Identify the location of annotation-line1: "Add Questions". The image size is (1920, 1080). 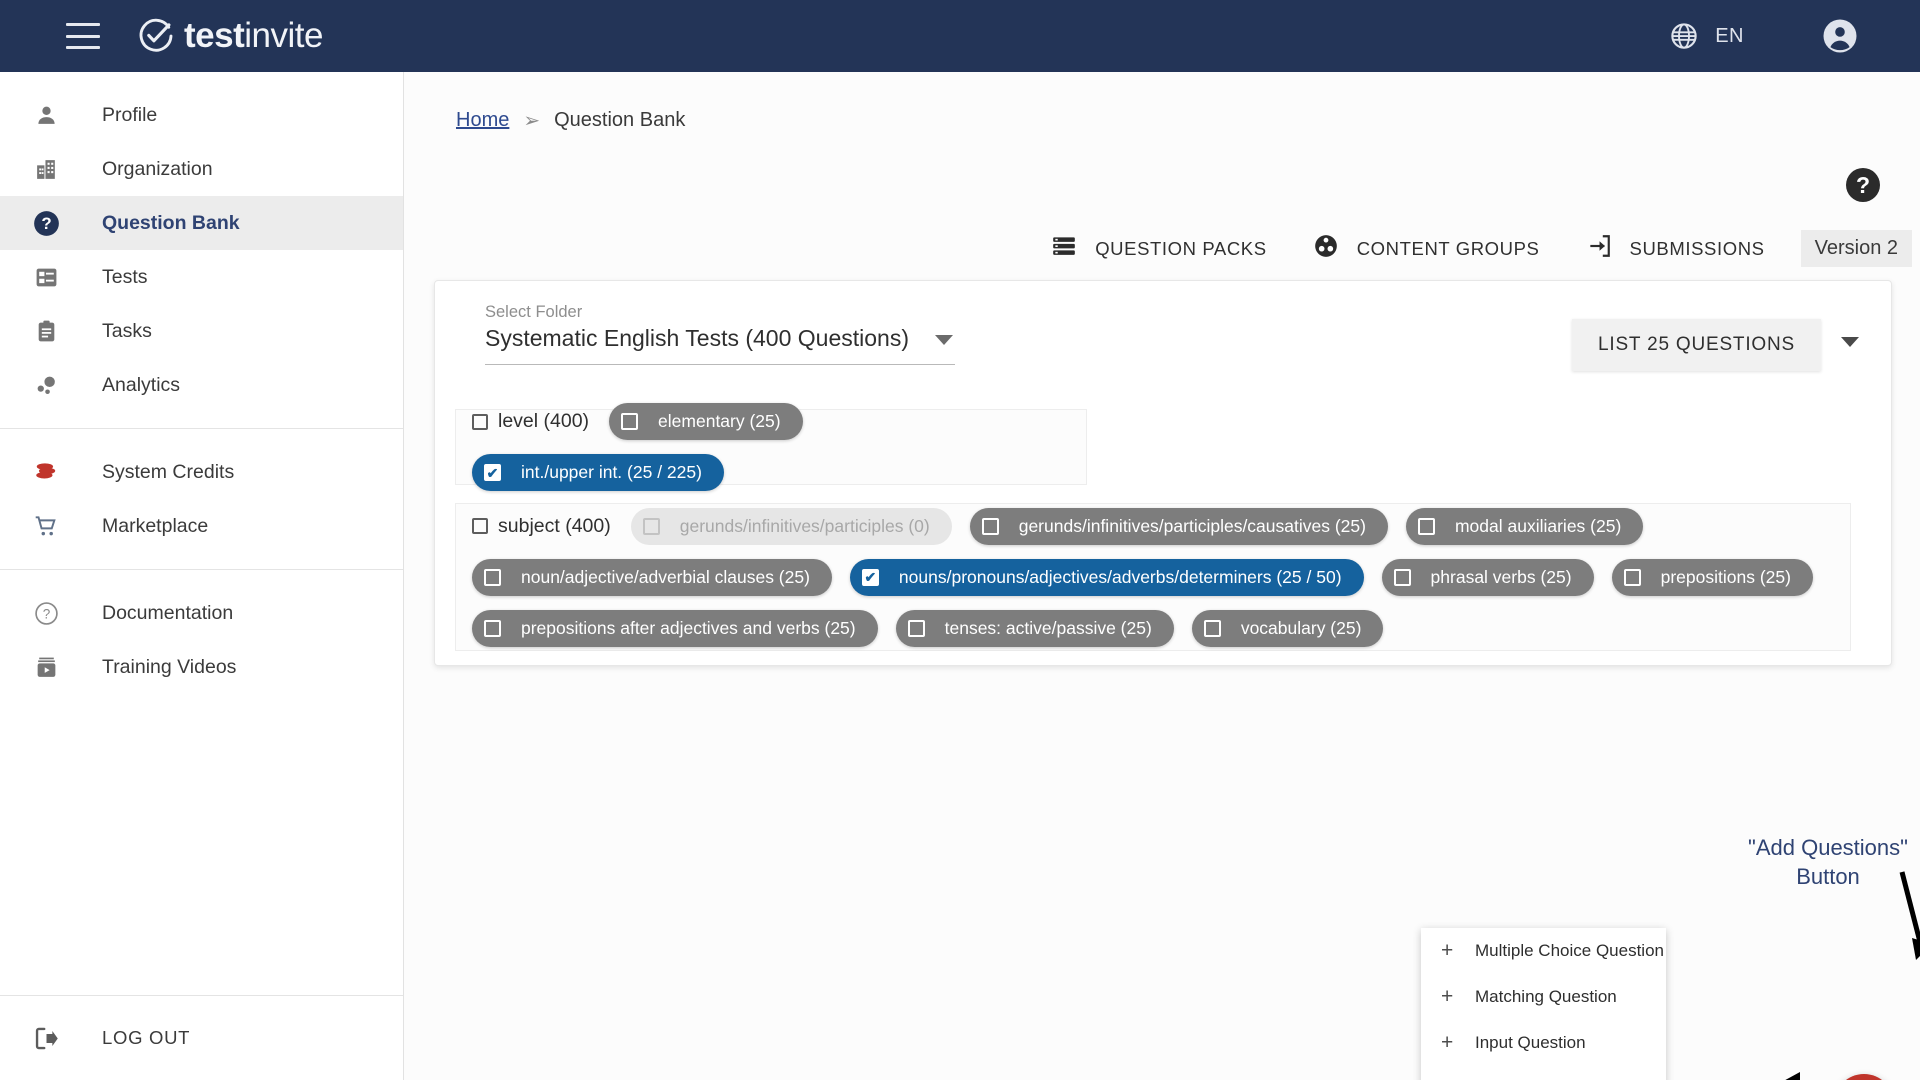
(1828, 847).